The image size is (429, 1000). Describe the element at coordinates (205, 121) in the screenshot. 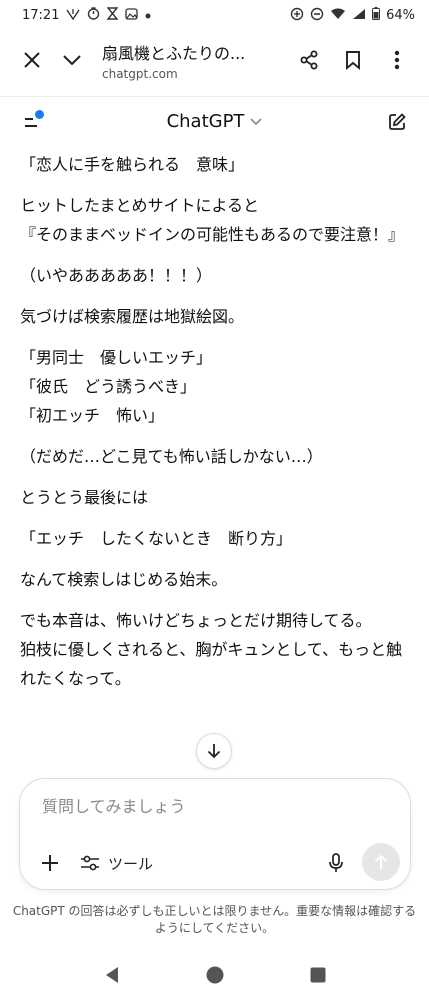

I see `app-title: ChatGPT` at that location.